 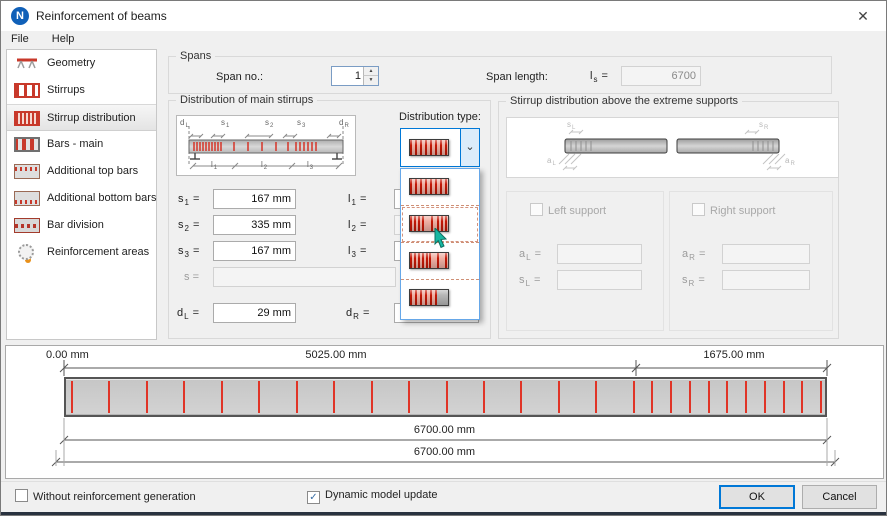 What do you see at coordinates (310, 165) in the screenshot?
I see `diagram-l3-label: l3` at bounding box center [310, 165].